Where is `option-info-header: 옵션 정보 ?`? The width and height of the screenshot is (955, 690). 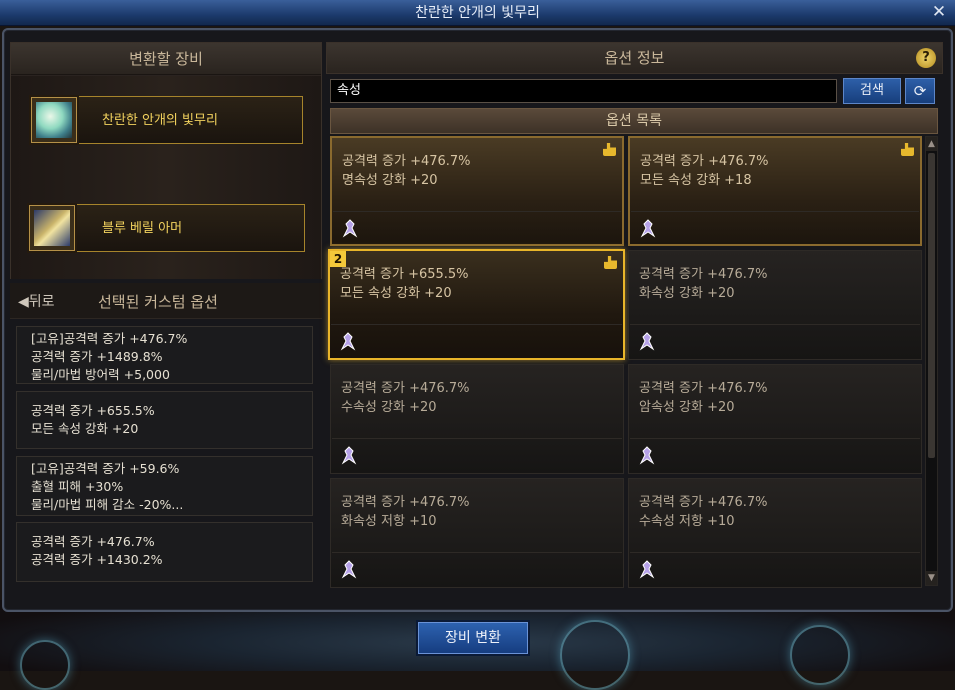
option-info-header: 옵션 정보 ? is located at coordinates (634, 58).